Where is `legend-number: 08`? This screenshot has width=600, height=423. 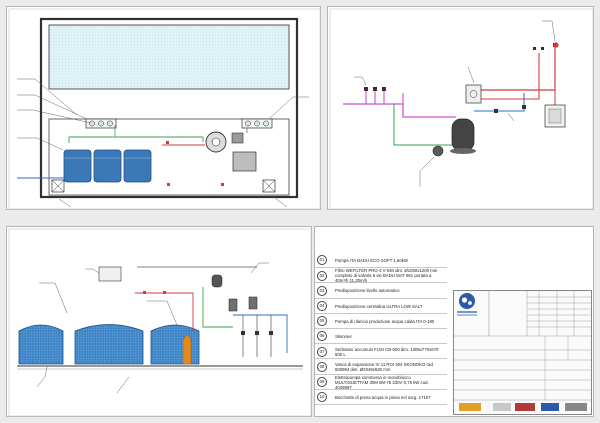
legend-number: 08 is located at coordinates (322, 366).